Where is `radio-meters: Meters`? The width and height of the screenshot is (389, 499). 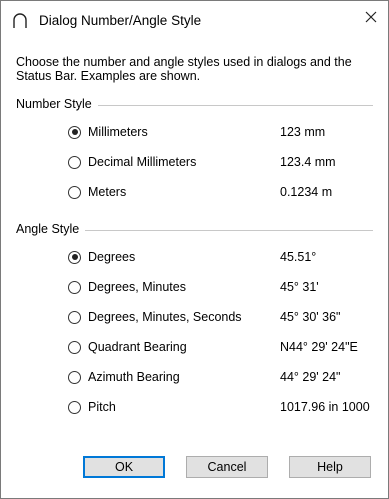 radio-meters: Meters is located at coordinates (97, 192).